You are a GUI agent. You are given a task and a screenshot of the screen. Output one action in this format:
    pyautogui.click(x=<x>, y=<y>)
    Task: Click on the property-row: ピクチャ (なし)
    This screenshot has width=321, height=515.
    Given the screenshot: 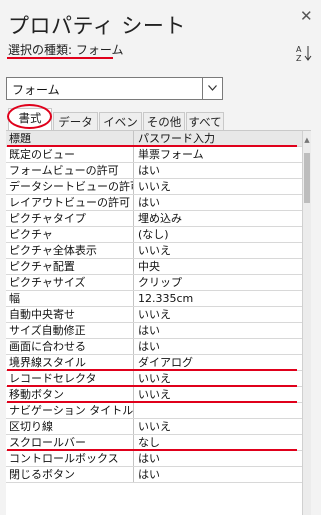 What is the action you would take?
    pyautogui.click(x=154, y=235)
    